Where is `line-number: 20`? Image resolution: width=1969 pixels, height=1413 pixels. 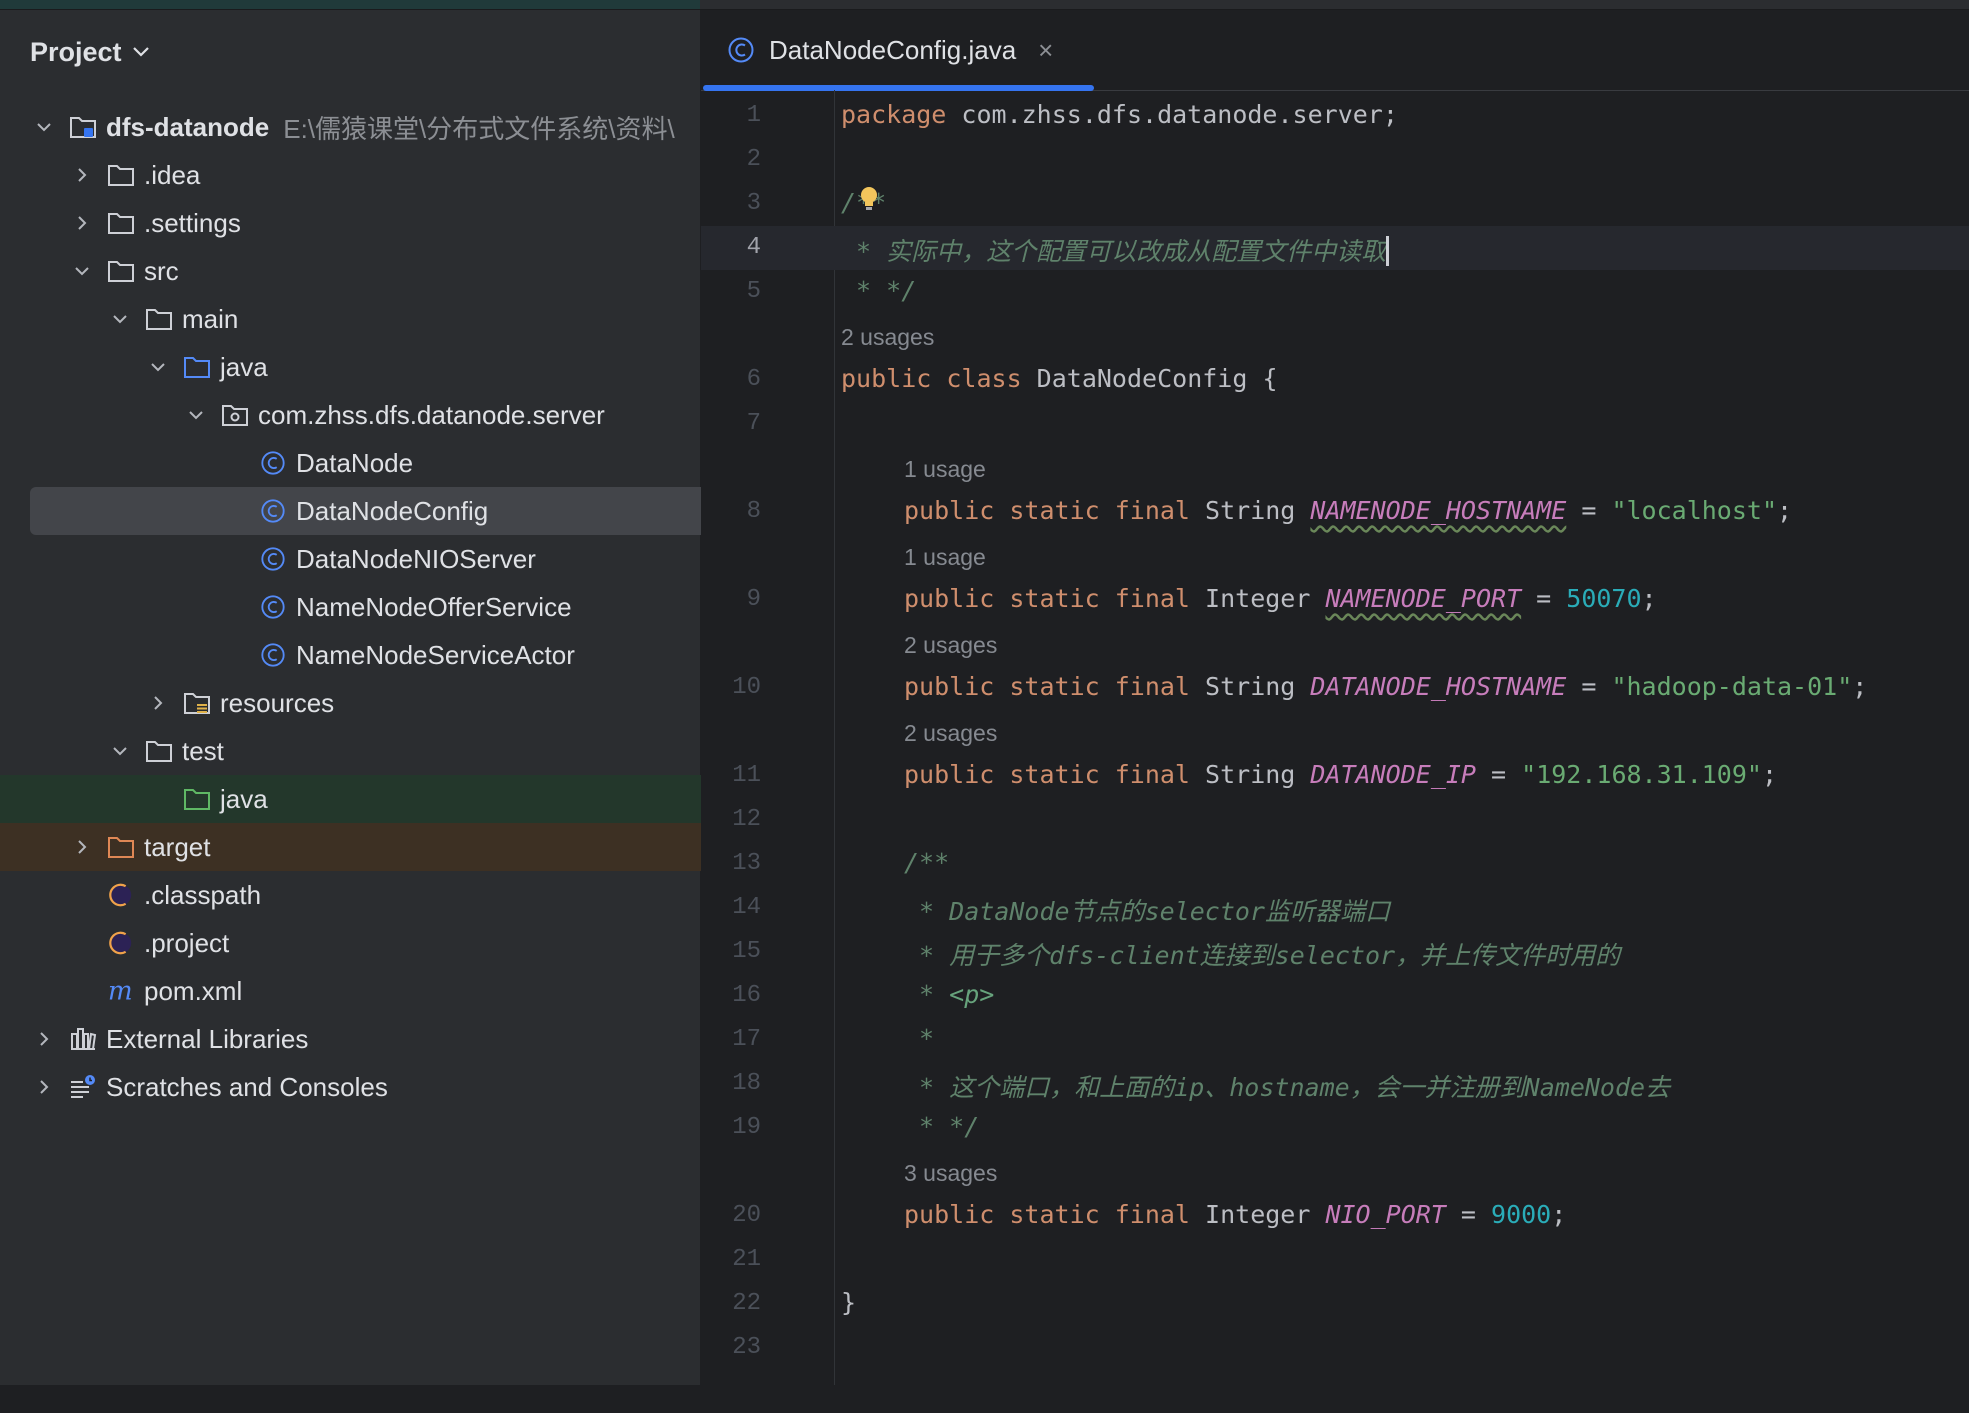
line-number: 20 is located at coordinates (746, 1215).